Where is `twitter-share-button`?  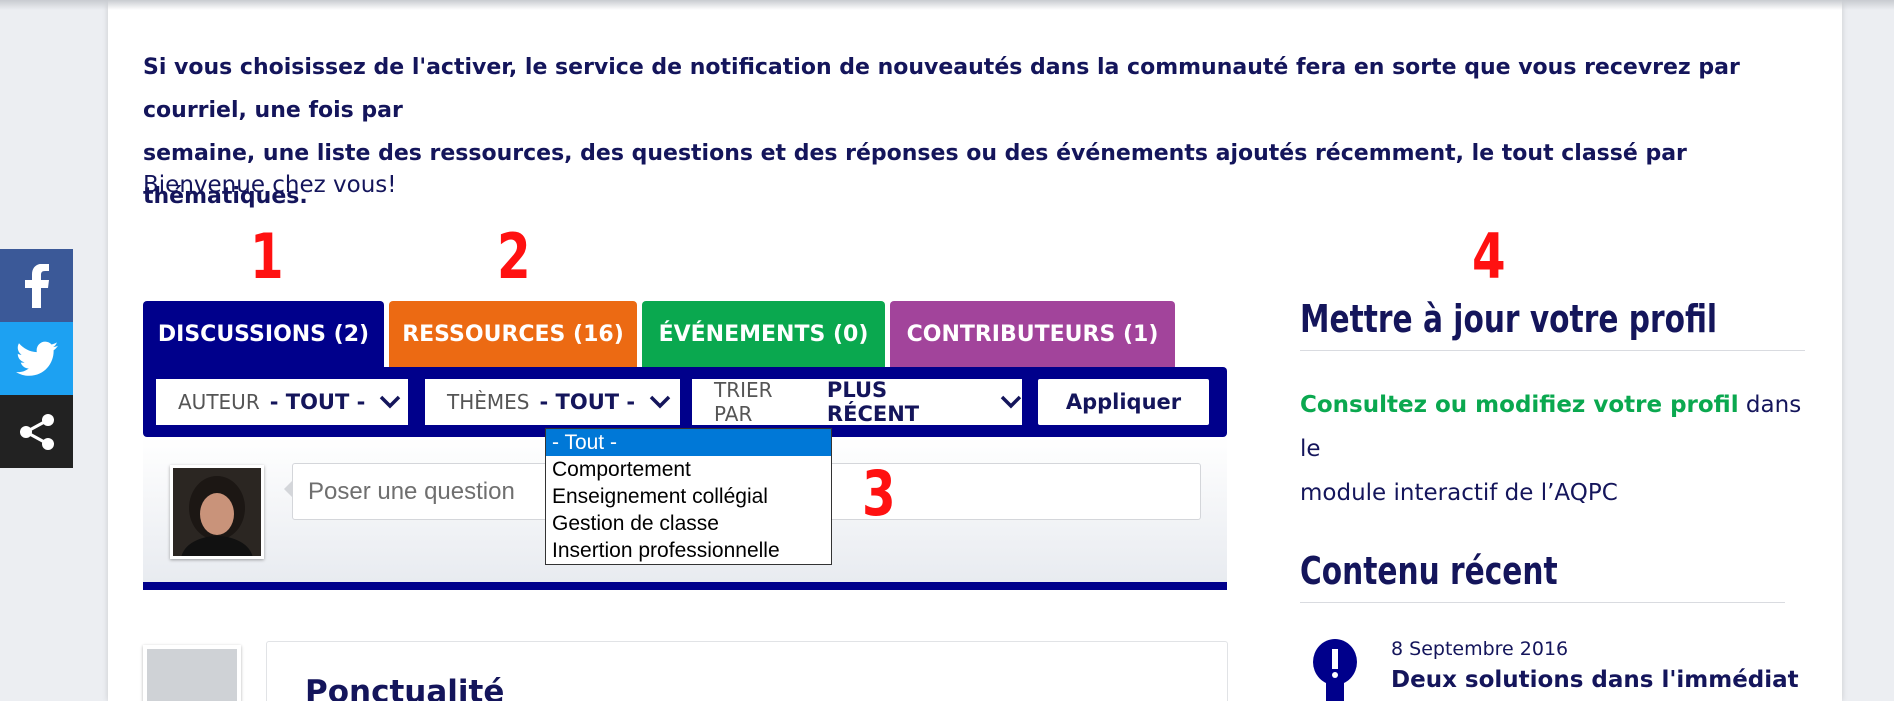 twitter-share-button is located at coordinates (36, 358).